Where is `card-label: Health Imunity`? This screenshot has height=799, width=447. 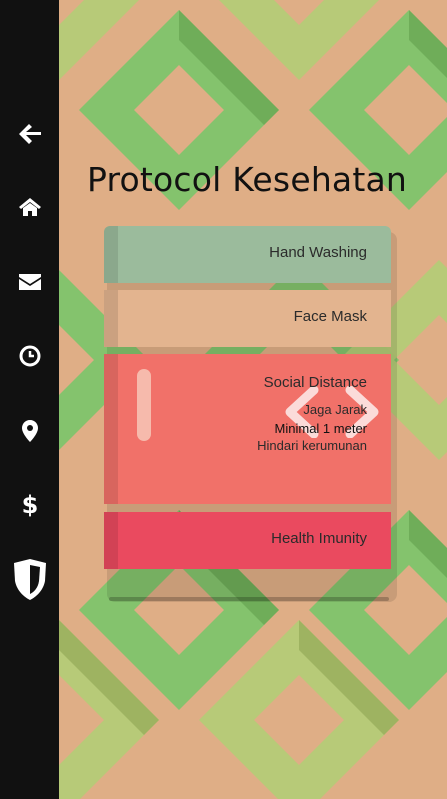 card-label: Health Imunity is located at coordinates (319, 538).